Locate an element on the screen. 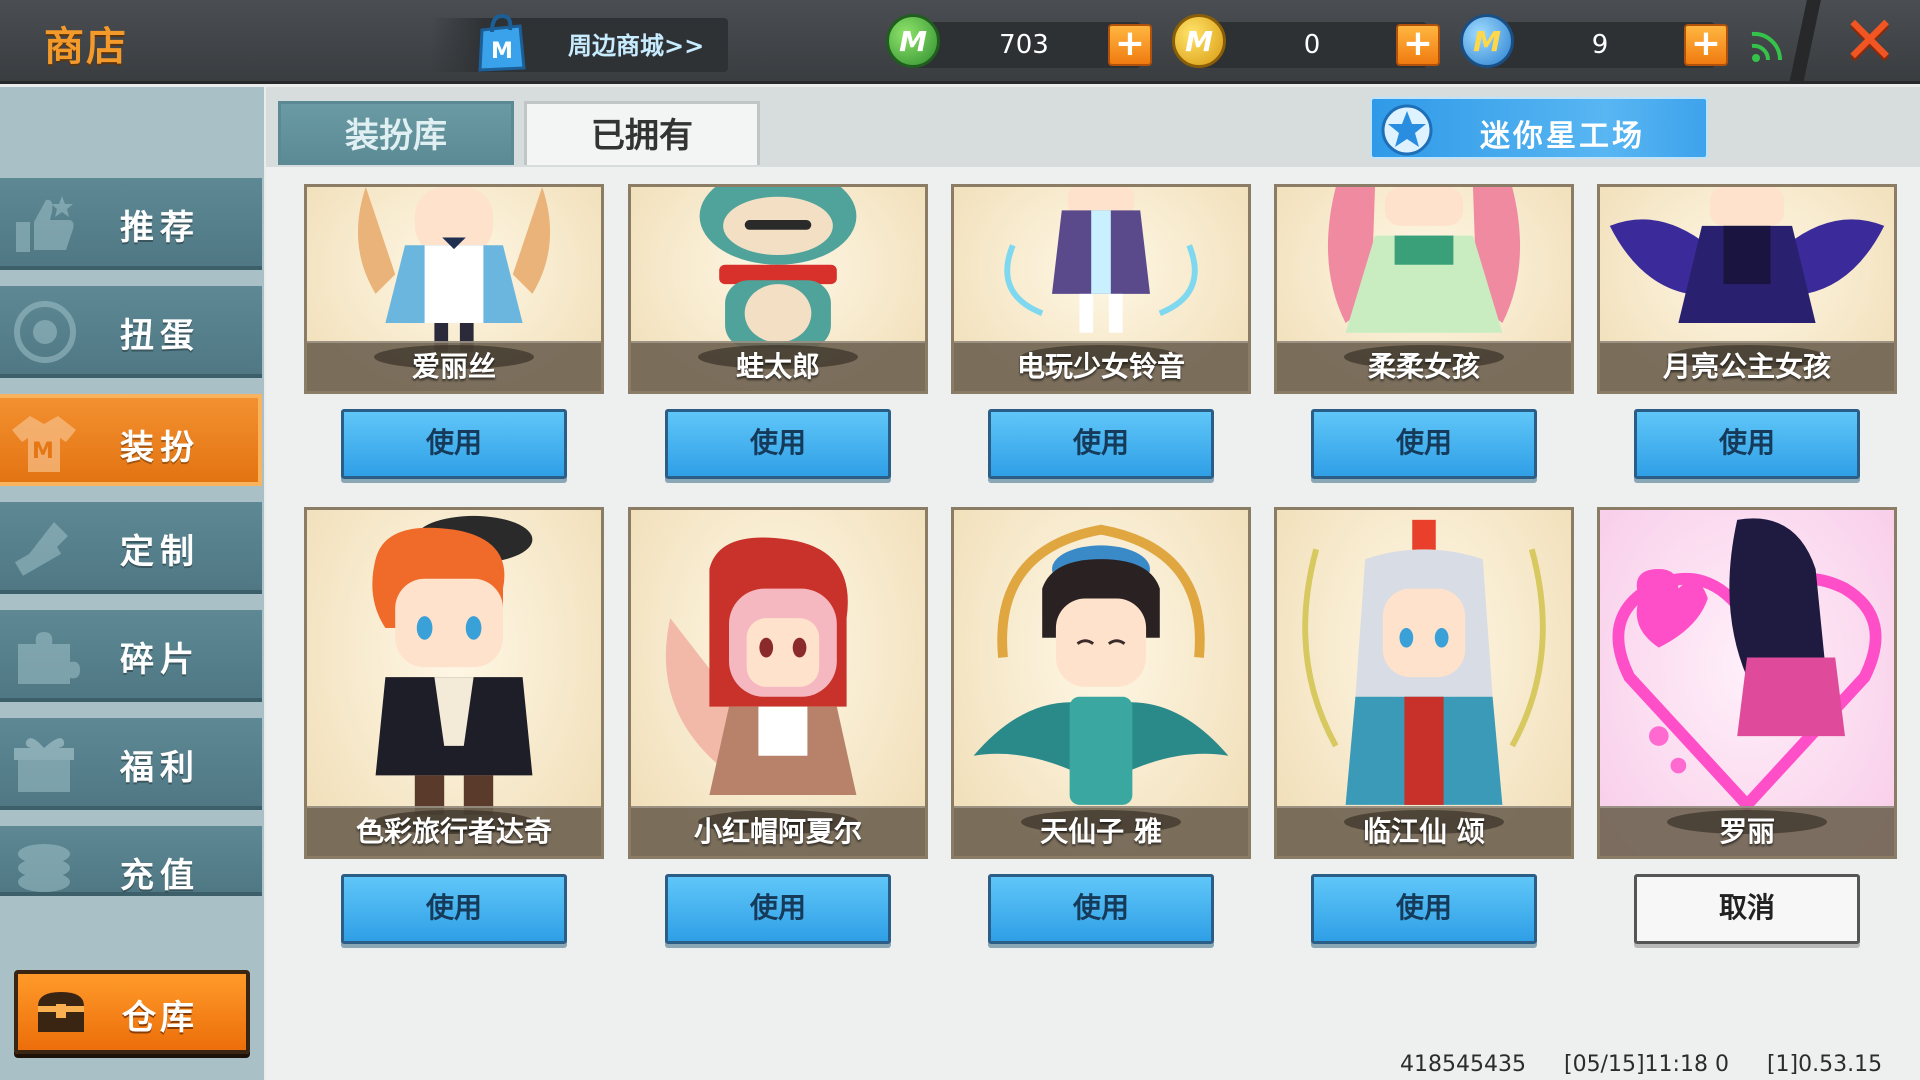  sidebar-item-label: 推荐 is located at coordinates (160, 228).